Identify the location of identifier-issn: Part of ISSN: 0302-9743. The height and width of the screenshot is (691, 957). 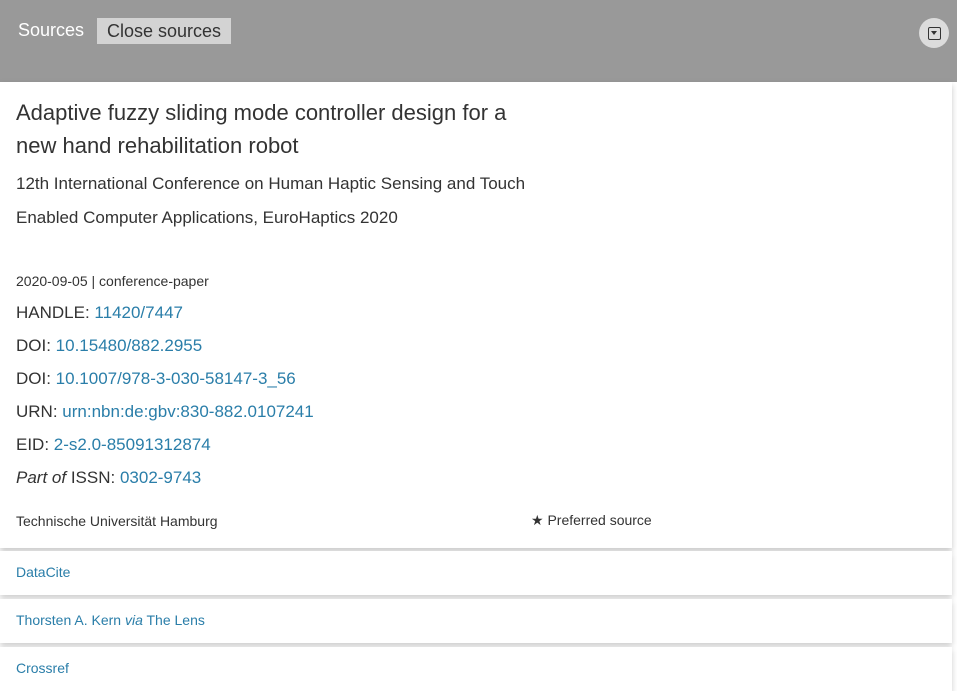
(108, 478).